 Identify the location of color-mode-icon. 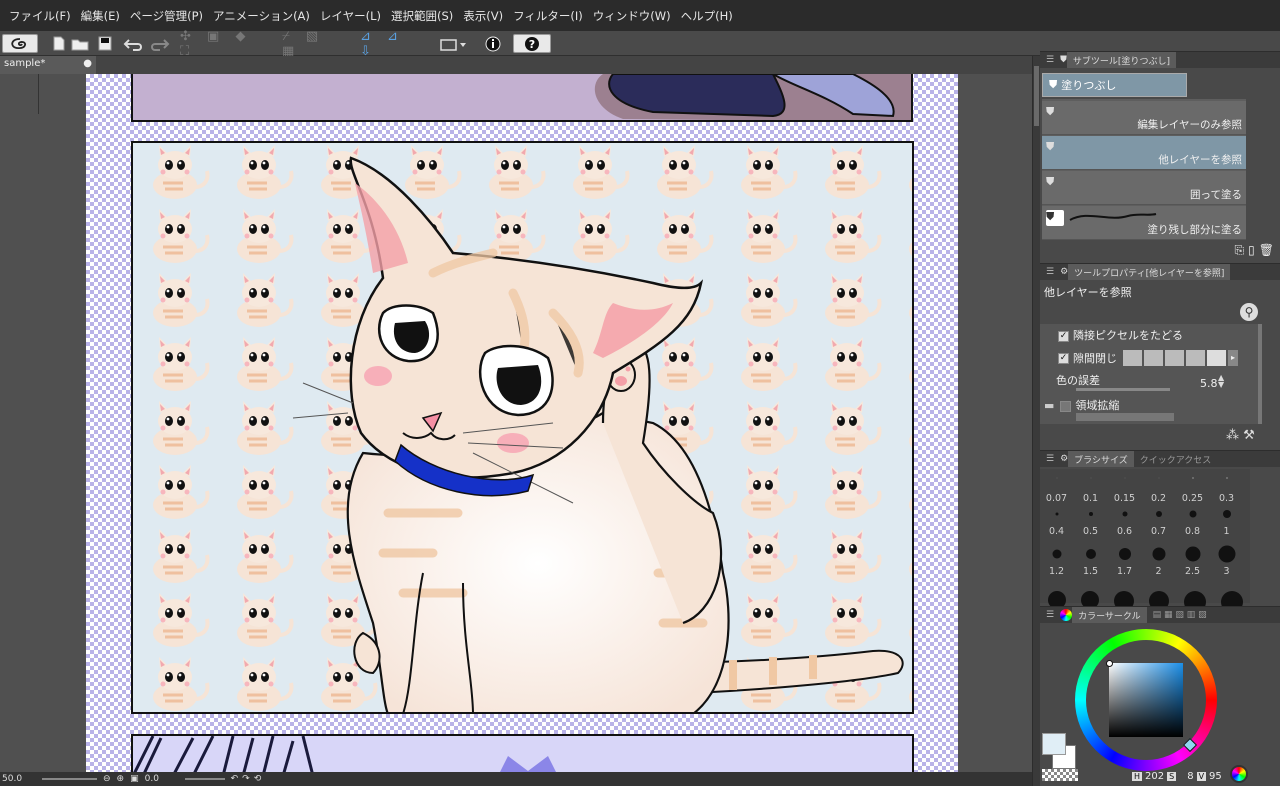
(1239, 774).